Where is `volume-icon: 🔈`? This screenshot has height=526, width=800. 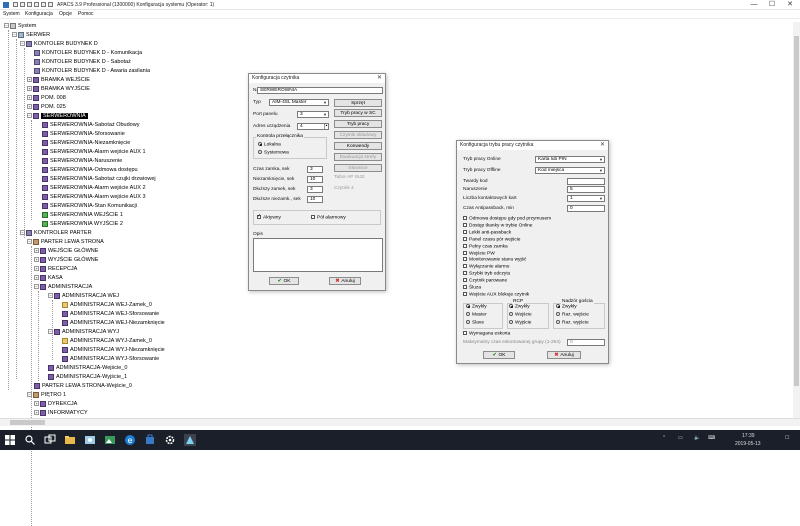 volume-icon: 🔈 is located at coordinates (698, 440).